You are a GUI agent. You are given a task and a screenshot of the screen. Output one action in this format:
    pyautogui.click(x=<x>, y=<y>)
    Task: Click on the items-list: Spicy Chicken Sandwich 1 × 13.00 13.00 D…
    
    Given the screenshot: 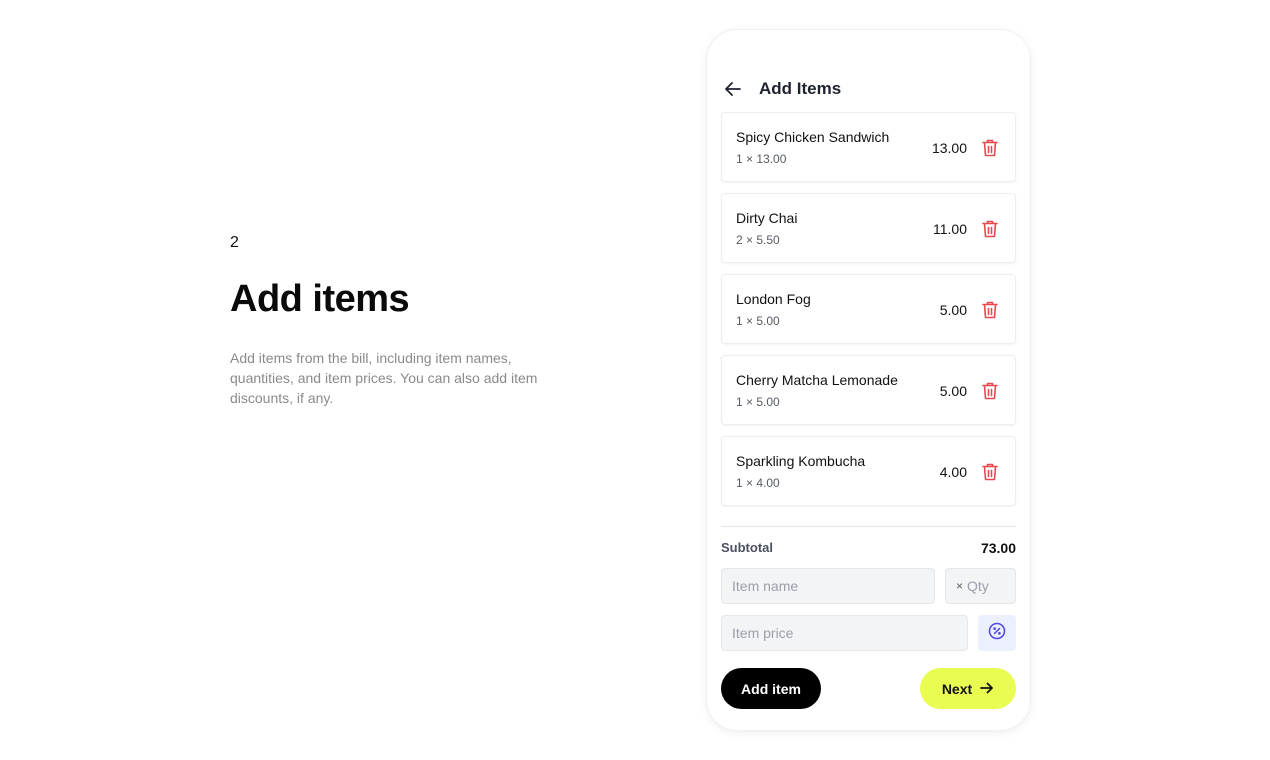 What is the action you would take?
    pyautogui.click(x=868, y=314)
    